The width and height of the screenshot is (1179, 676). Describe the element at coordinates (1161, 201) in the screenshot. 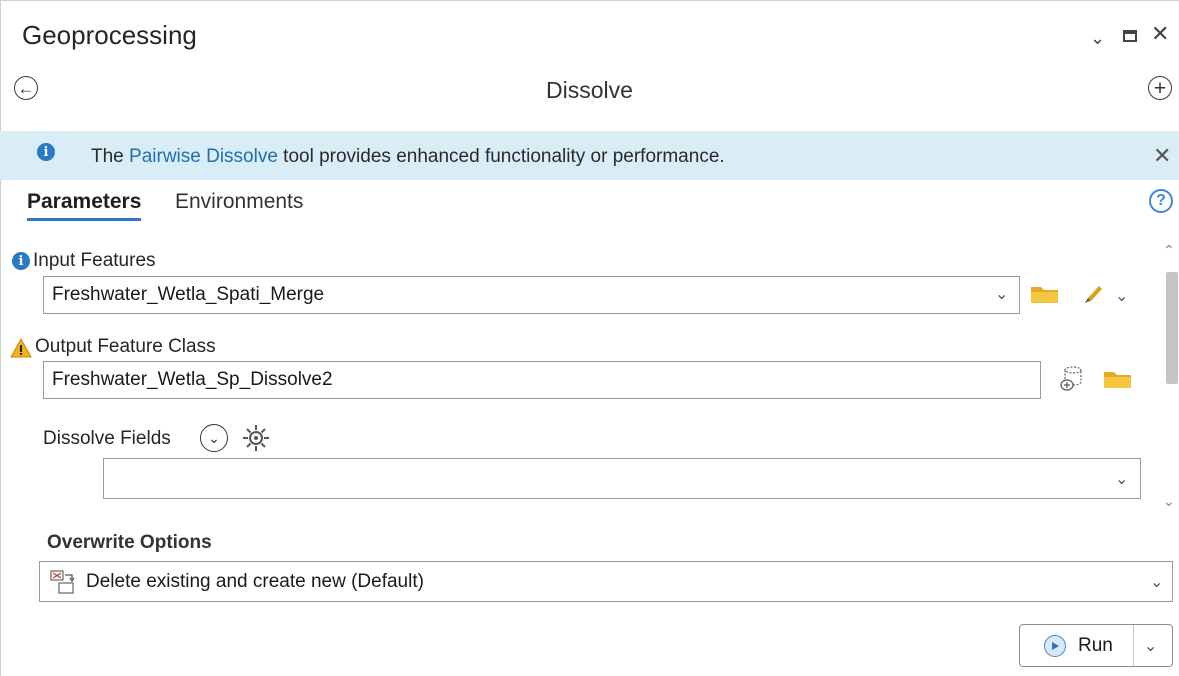

I see `help-icon: ?` at that location.